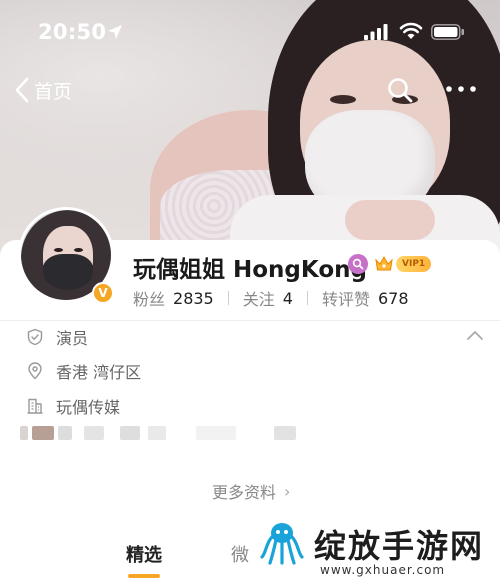  What do you see at coordinates (393, 298) in the screenshot?
I see `stat-value-engagement: 678` at bounding box center [393, 298].